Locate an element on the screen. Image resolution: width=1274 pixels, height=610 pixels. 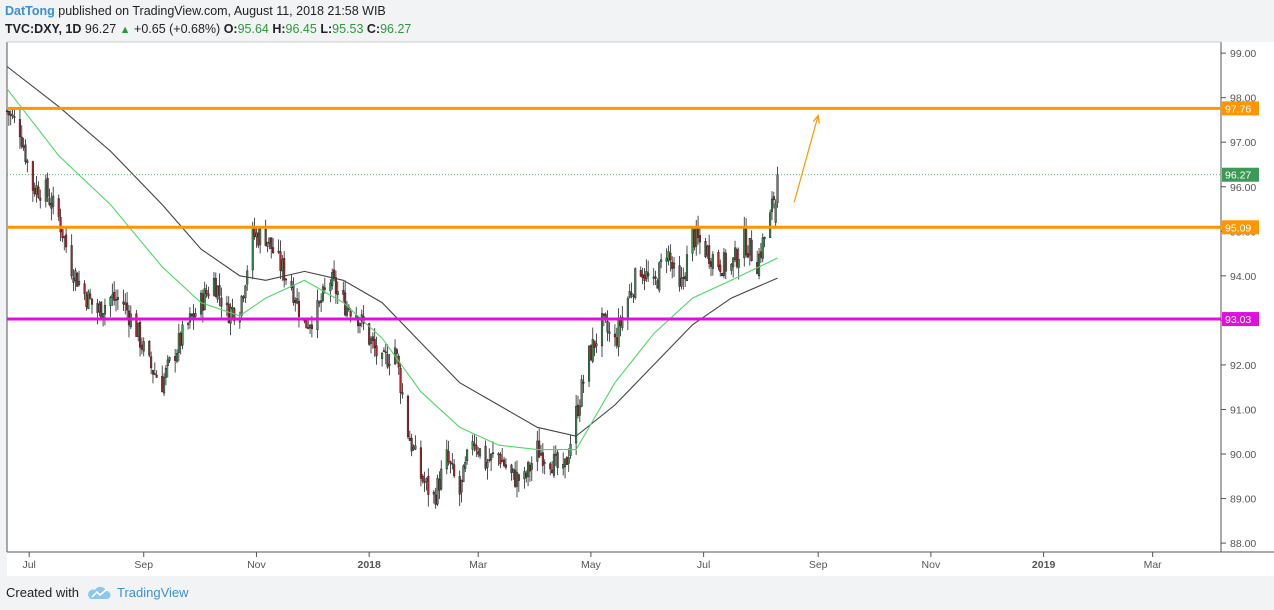
tradingview-link: TradingView is located at coordinates (153, 592).